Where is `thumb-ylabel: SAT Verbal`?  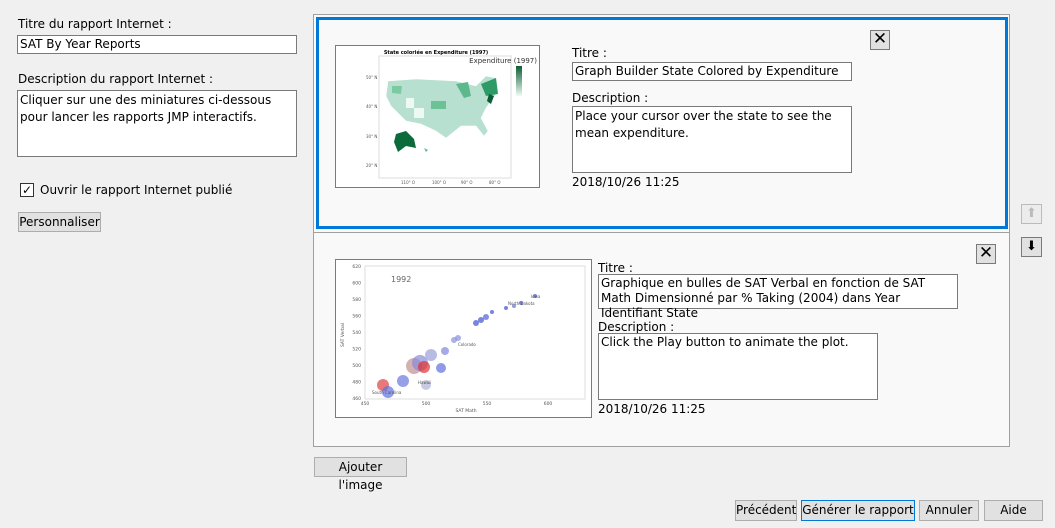
thumb-ylabel: SAT Verbal is located at coordinates (343, 335).